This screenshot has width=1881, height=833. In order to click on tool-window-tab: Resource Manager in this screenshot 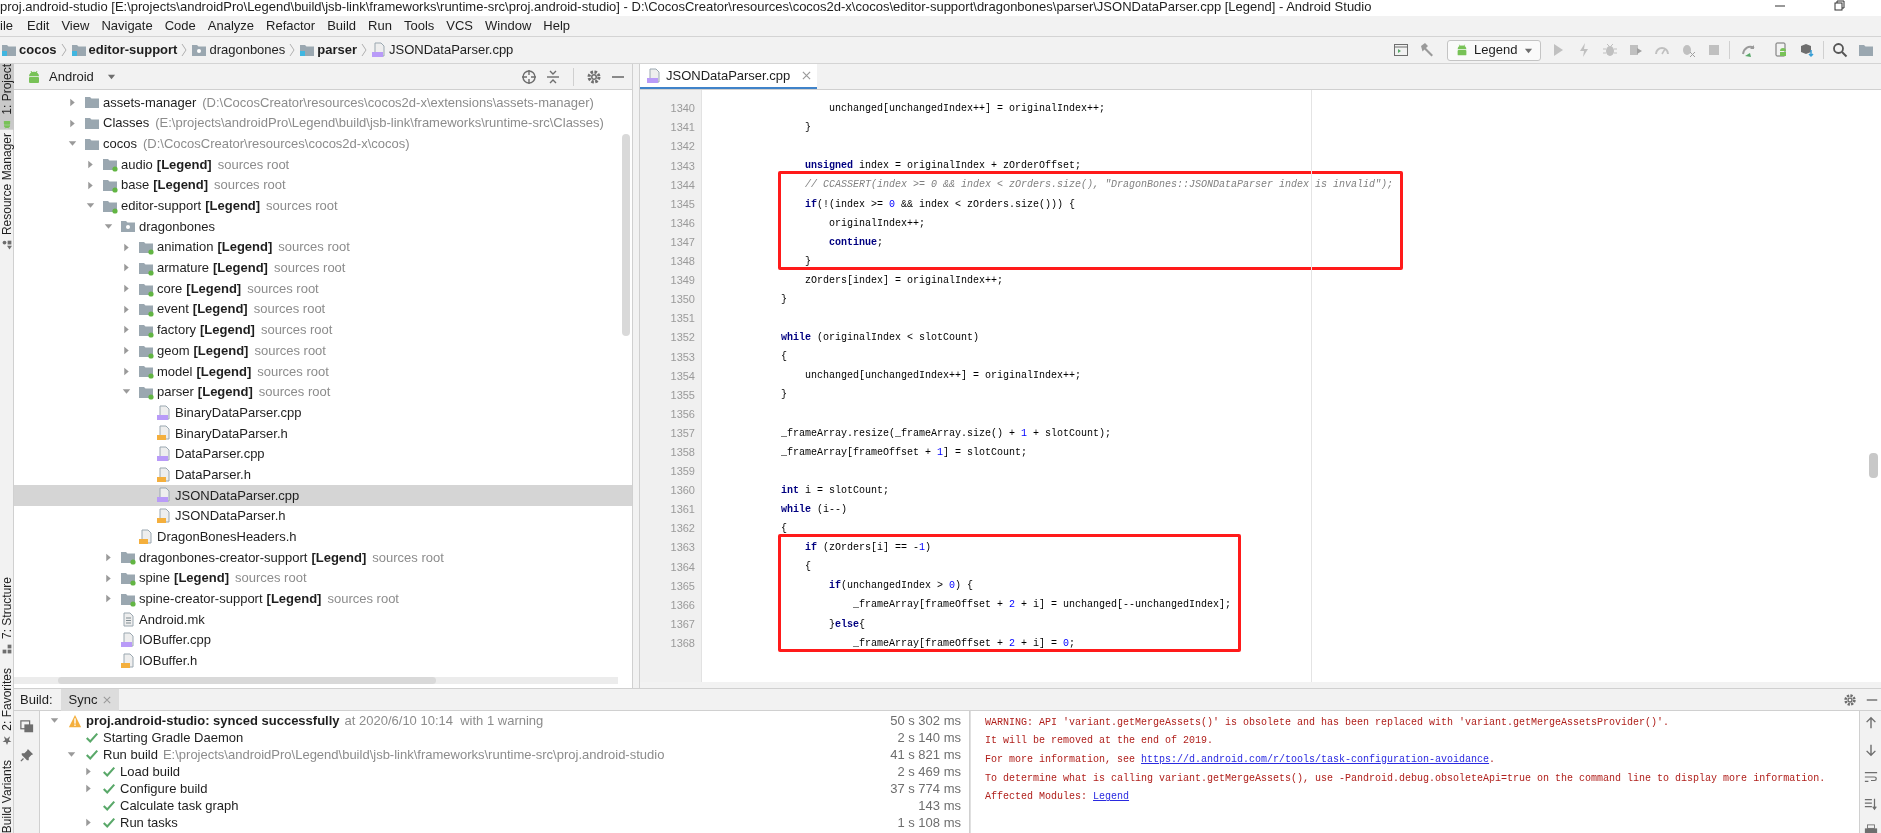, I will do `click(7, 191)`.